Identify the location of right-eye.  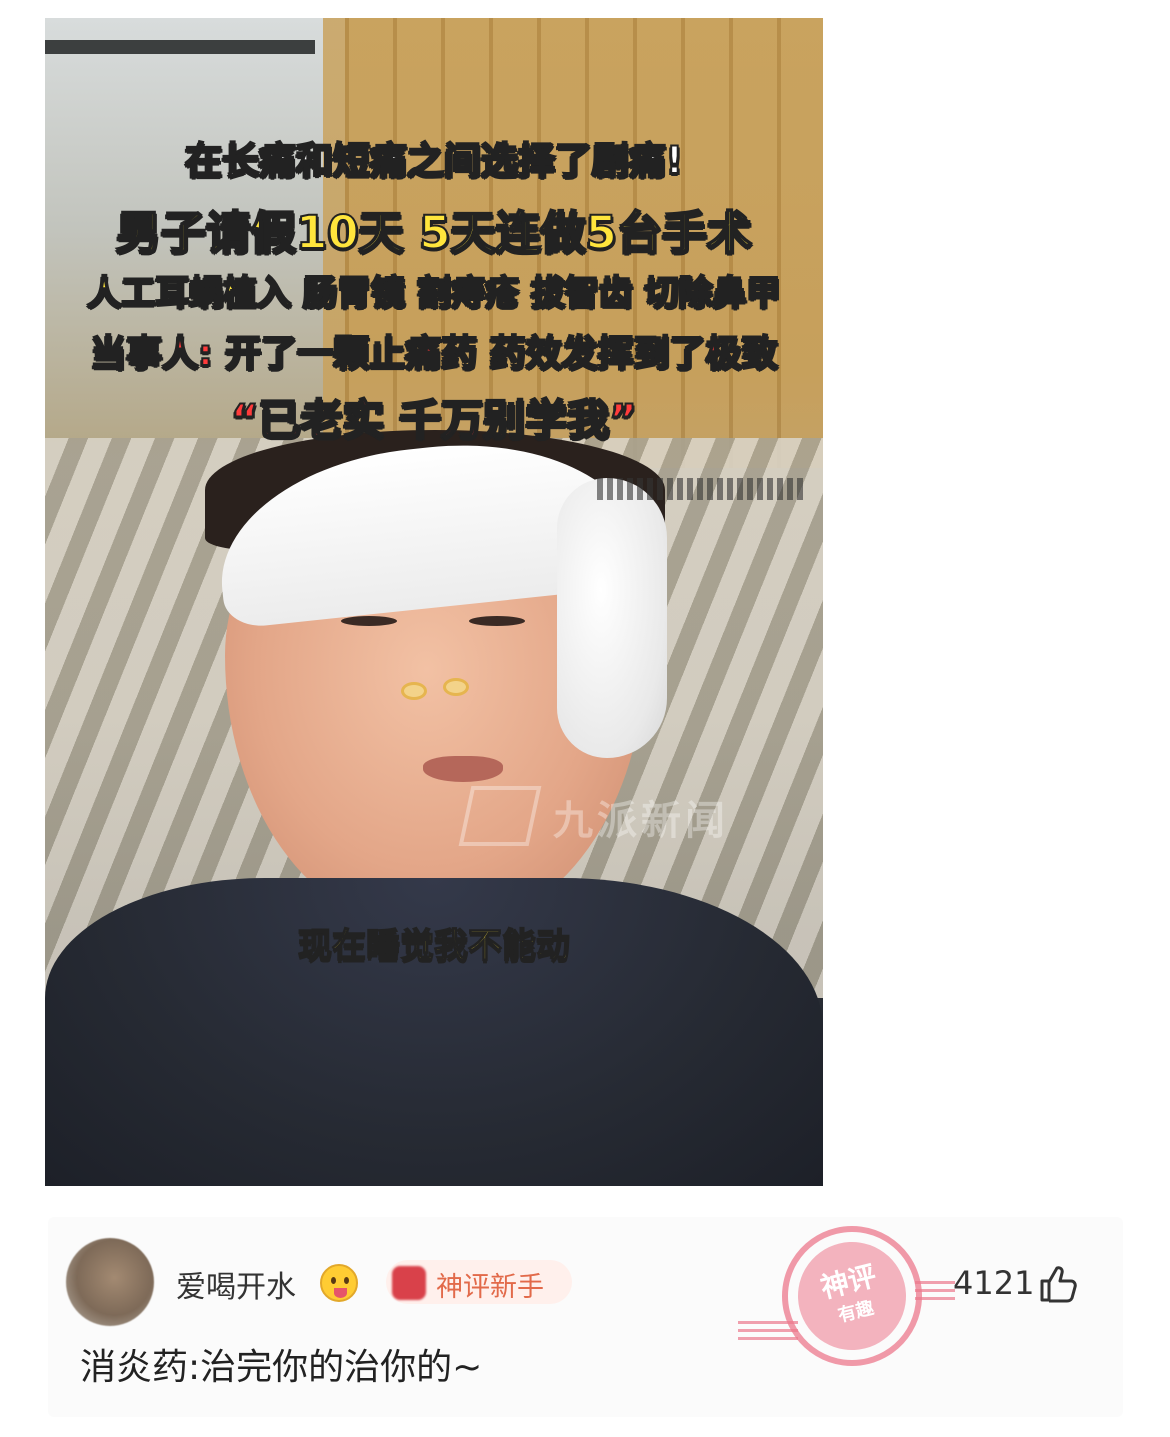
(497, 621).